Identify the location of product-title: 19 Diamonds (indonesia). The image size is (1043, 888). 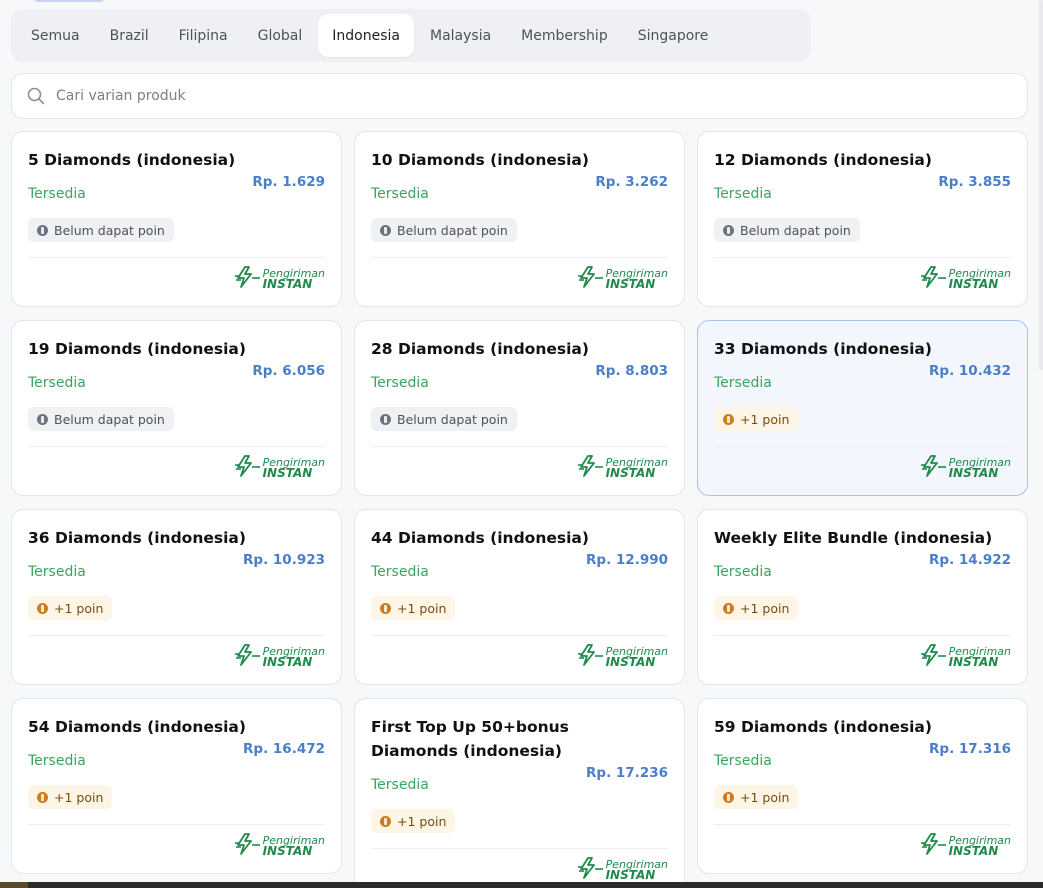
(137, 349).